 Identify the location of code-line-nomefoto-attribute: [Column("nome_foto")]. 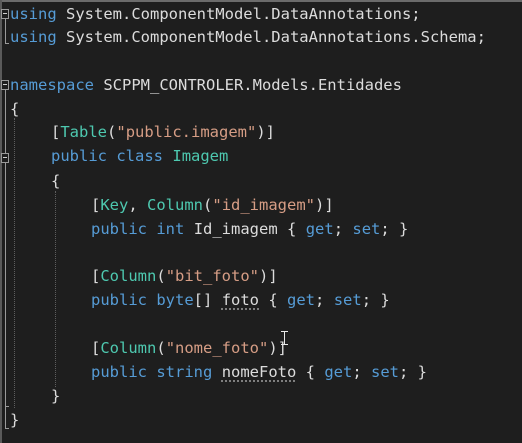
(189, 348).